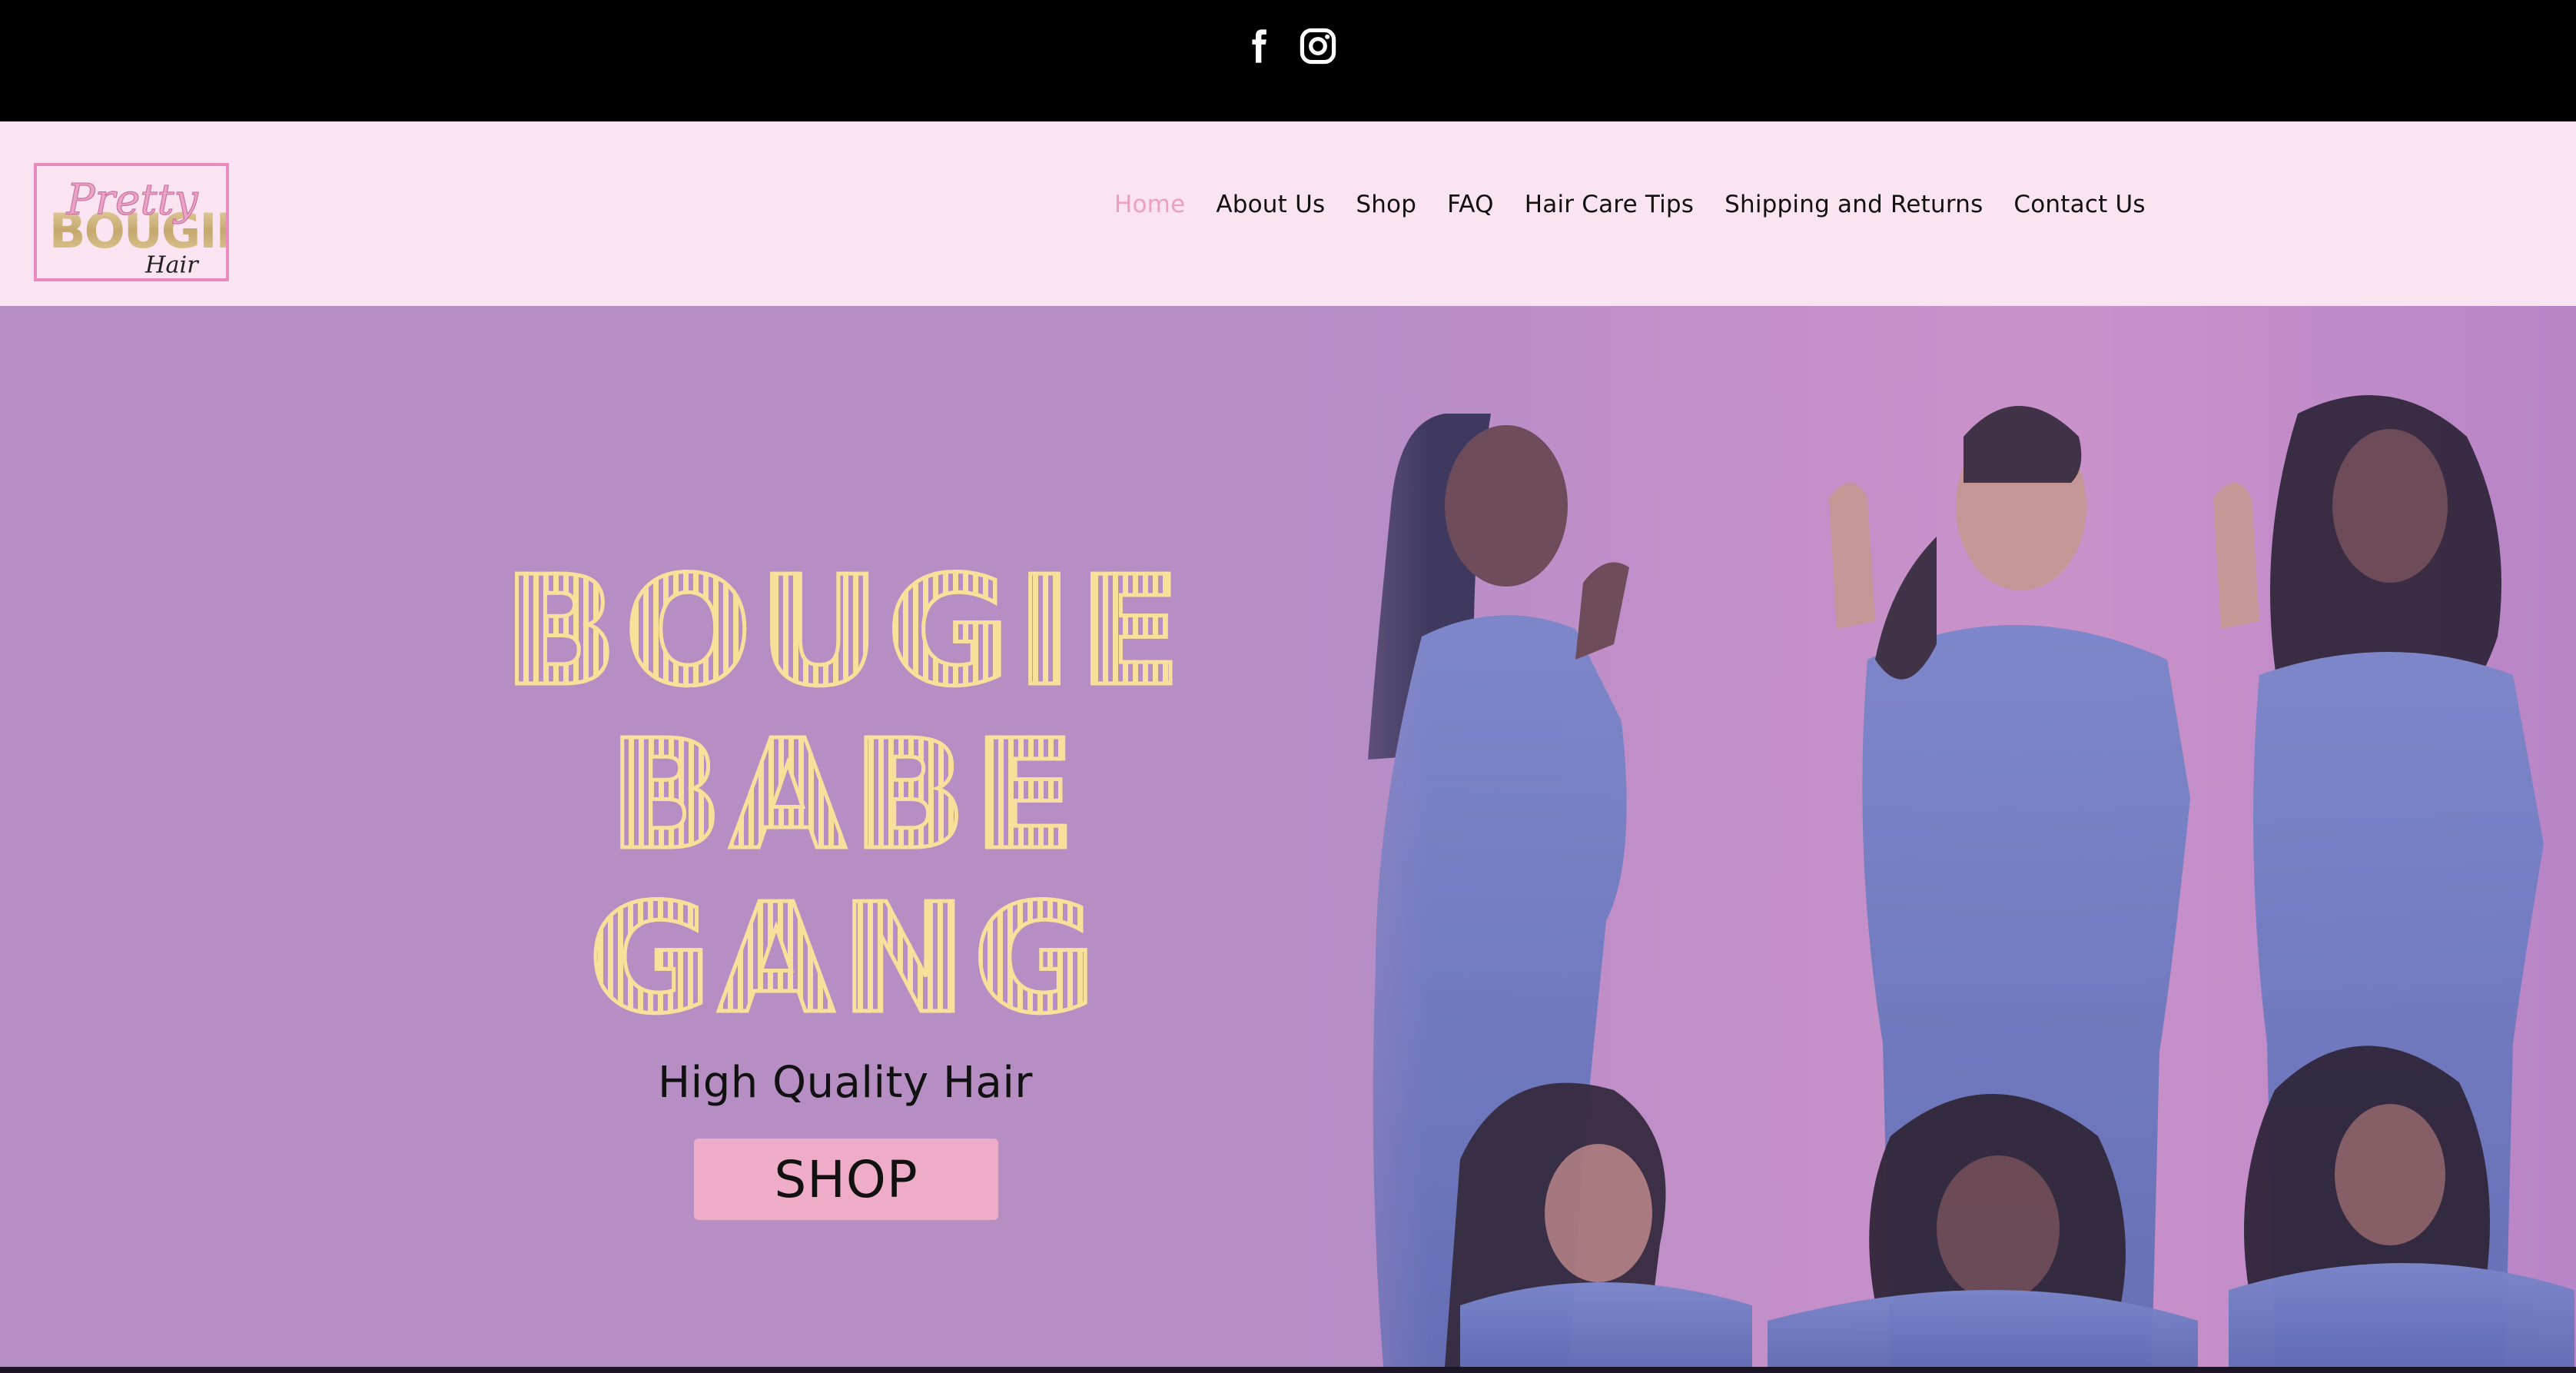 This screenshot has height=1373, width=2576. I want to click on hero-title: BOUGIE BABE GANG, so click(845, 795).